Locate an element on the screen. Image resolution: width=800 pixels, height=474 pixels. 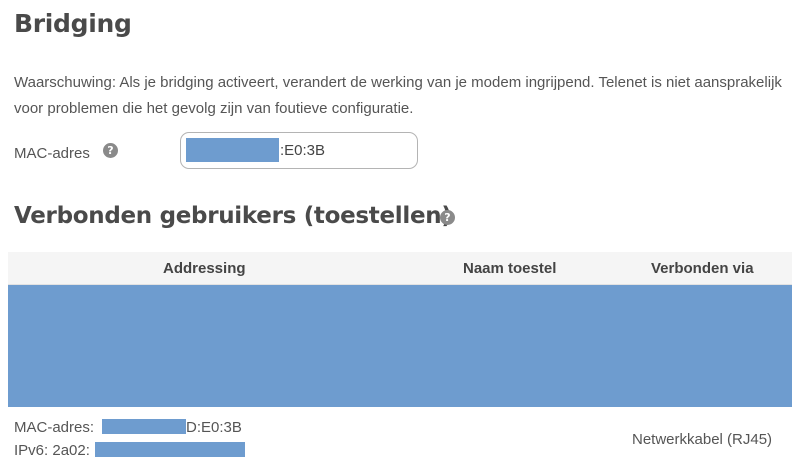
bridging-title: Bridging is located at coordinates (73, 23).